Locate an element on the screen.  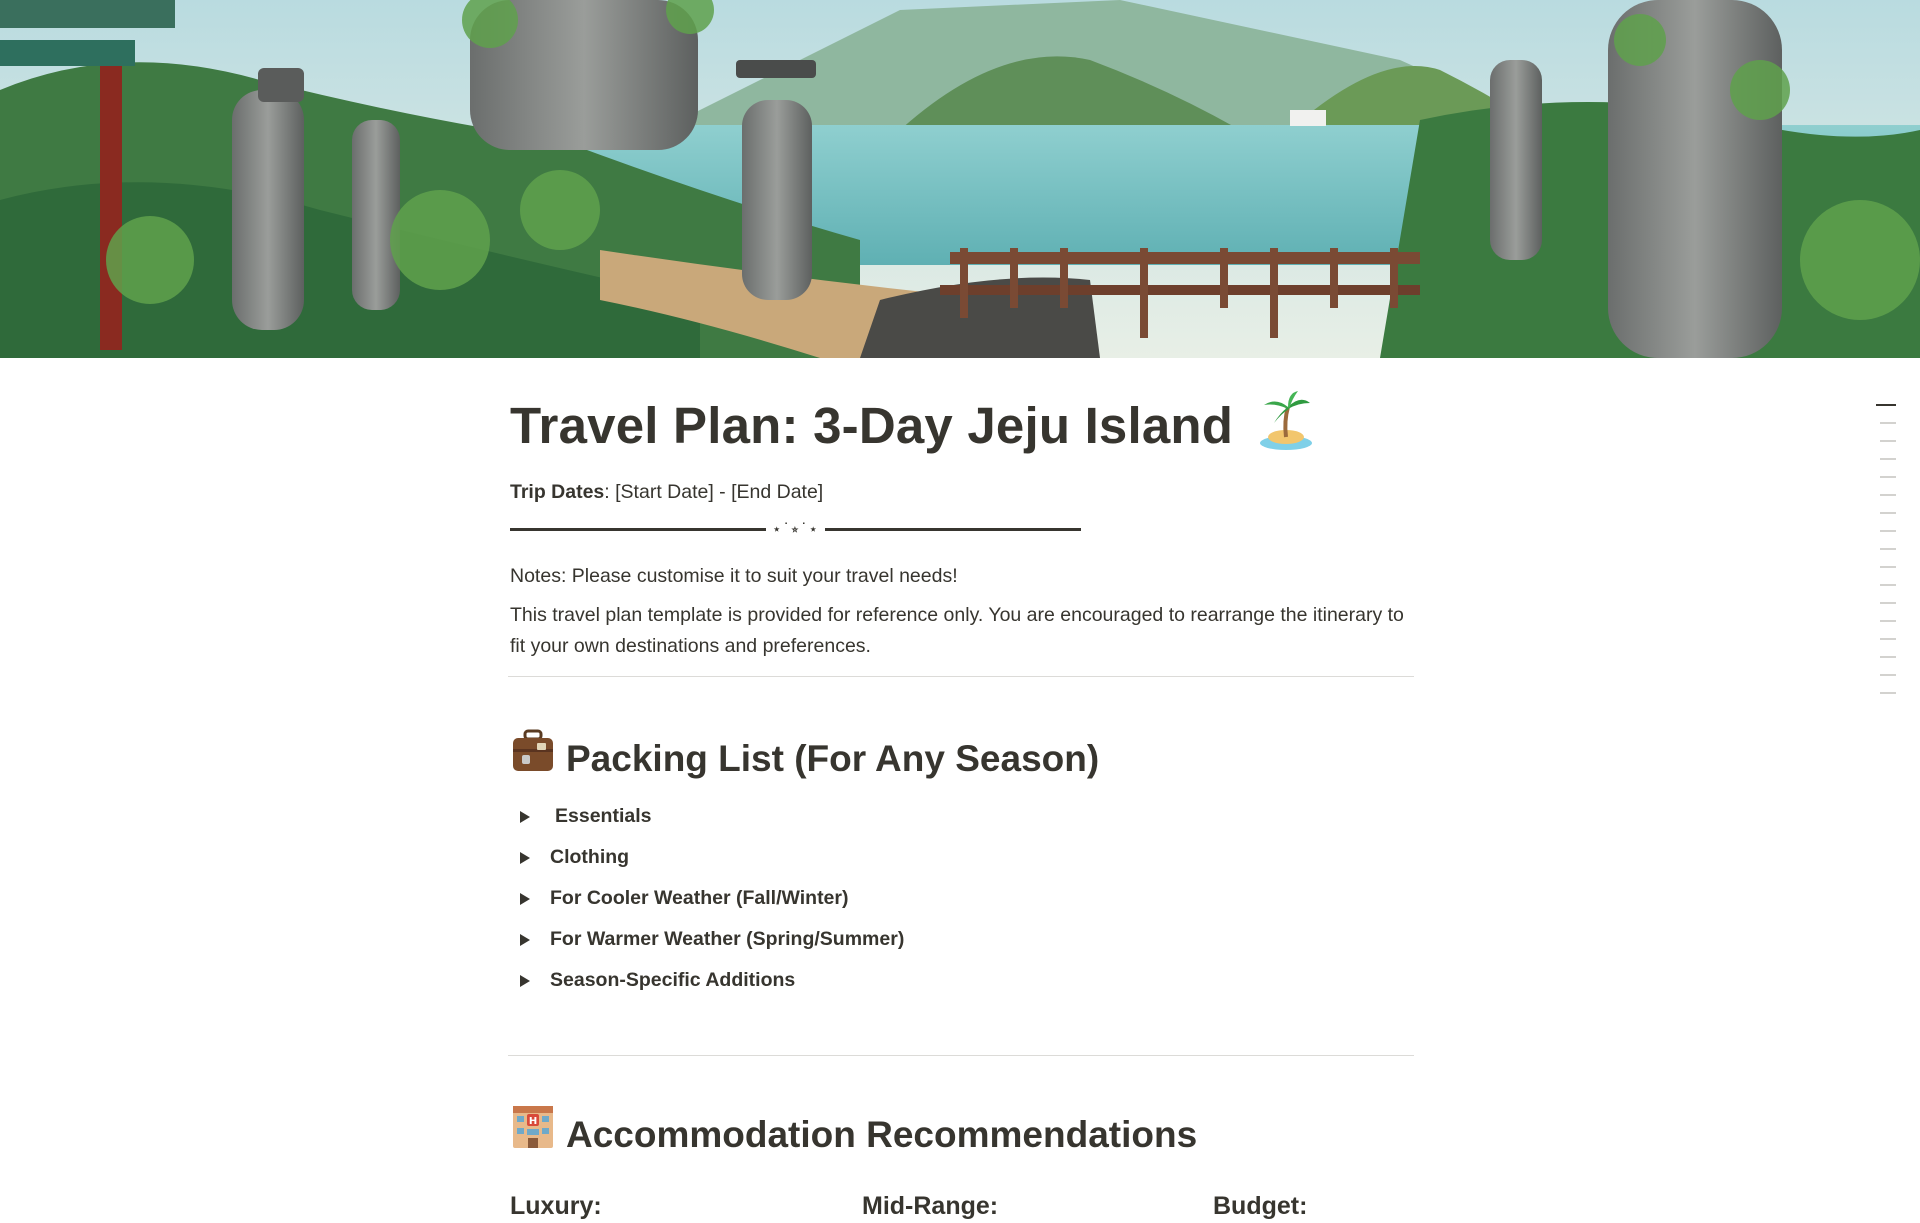
column-budget-heading: Budget: is located at coordinates (1260, 1206).